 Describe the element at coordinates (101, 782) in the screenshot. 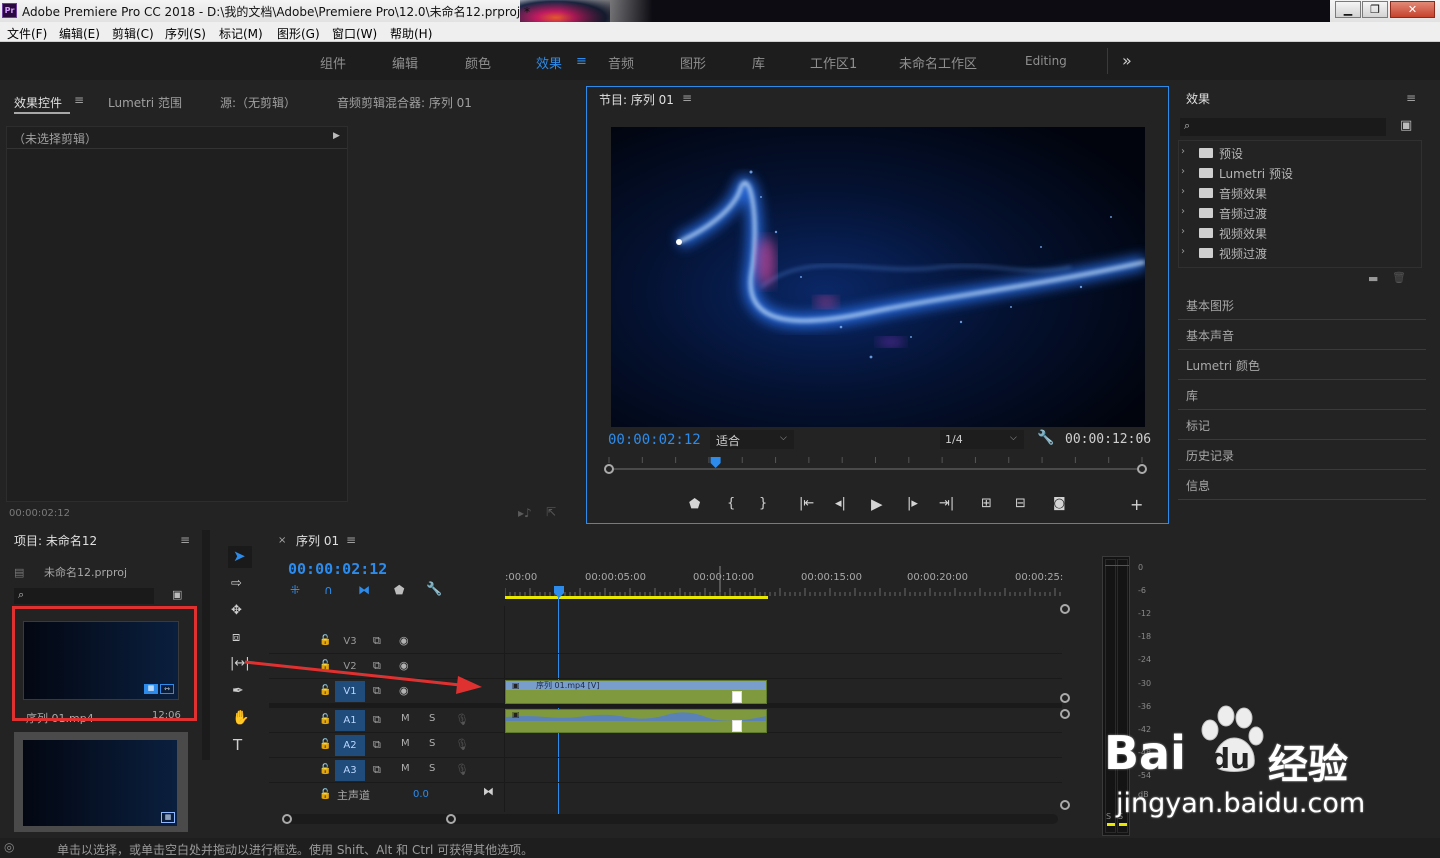

I see `second-clip-card: ▦` at that location.